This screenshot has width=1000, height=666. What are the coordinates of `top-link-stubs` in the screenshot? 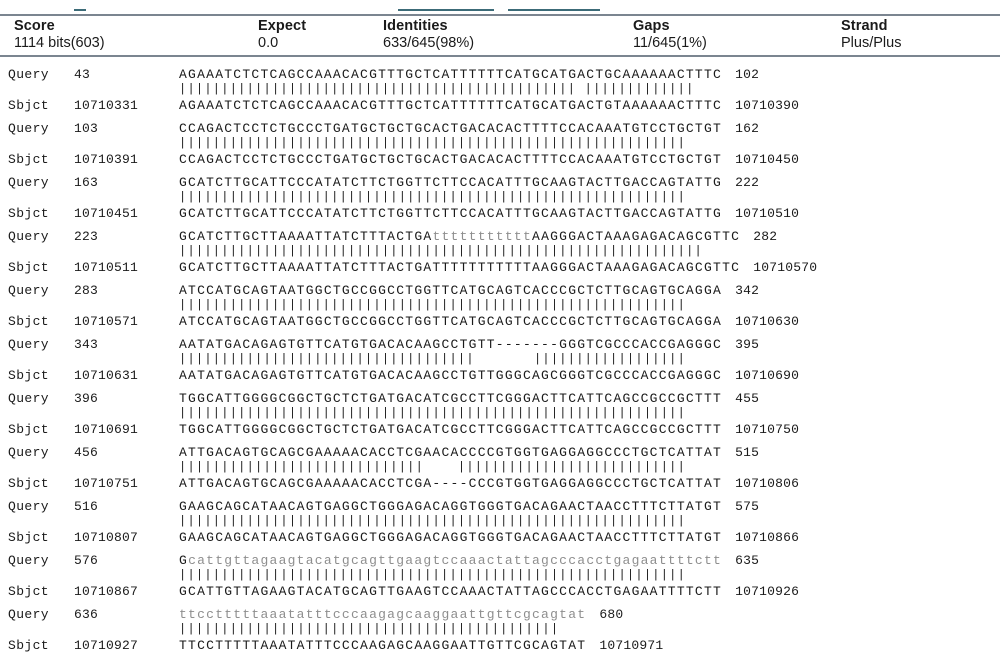 It's located at (500, 7).